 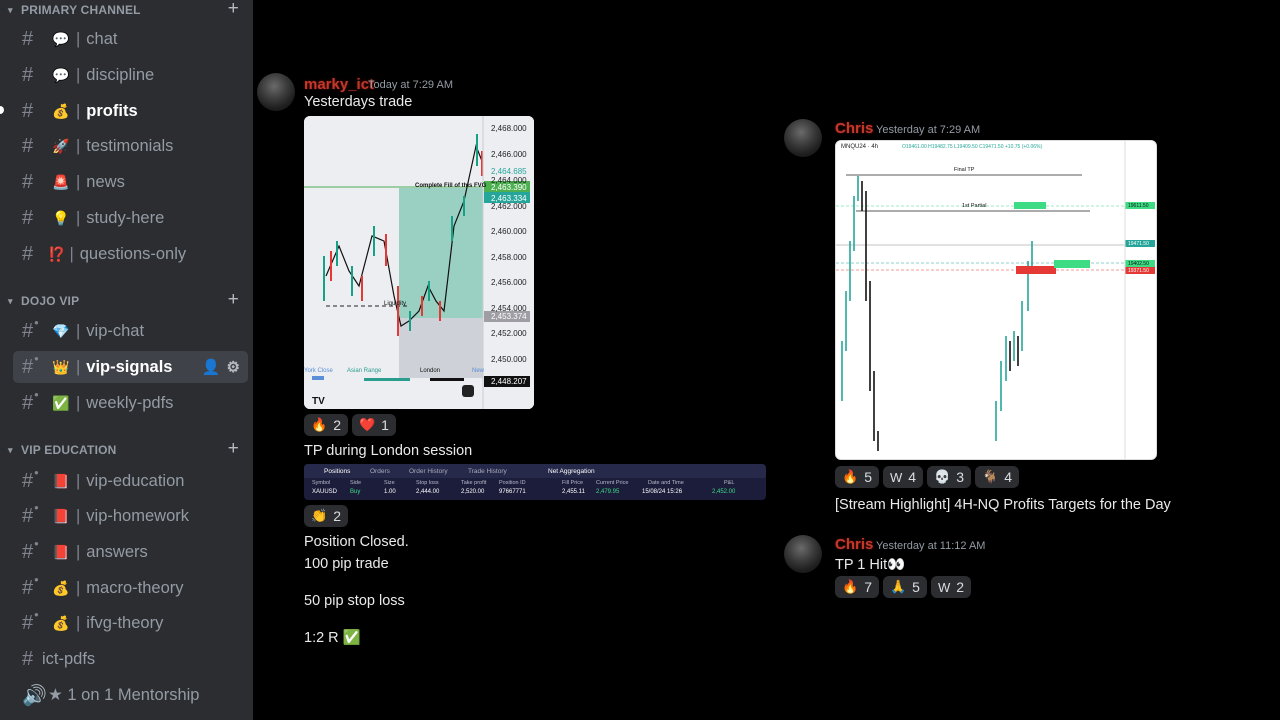 What do you see at coordinates (573, 483) in the screenshot?
I see `col-header: Fill Price` at bounding box center [573, 483].